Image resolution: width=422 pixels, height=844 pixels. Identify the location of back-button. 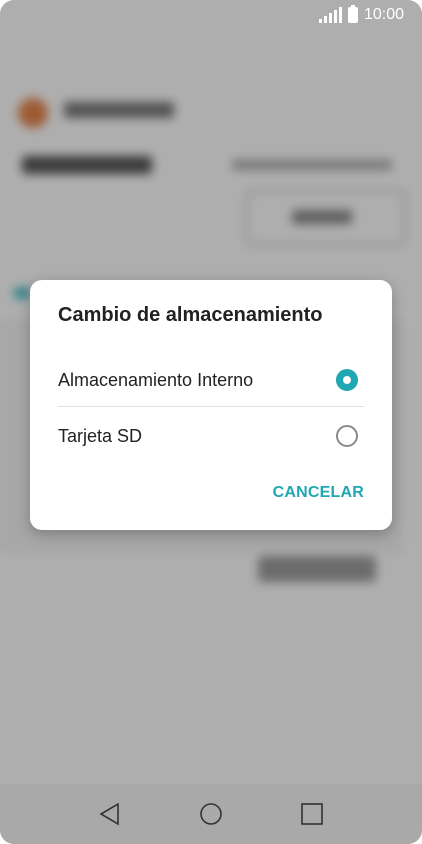
(110, 814).